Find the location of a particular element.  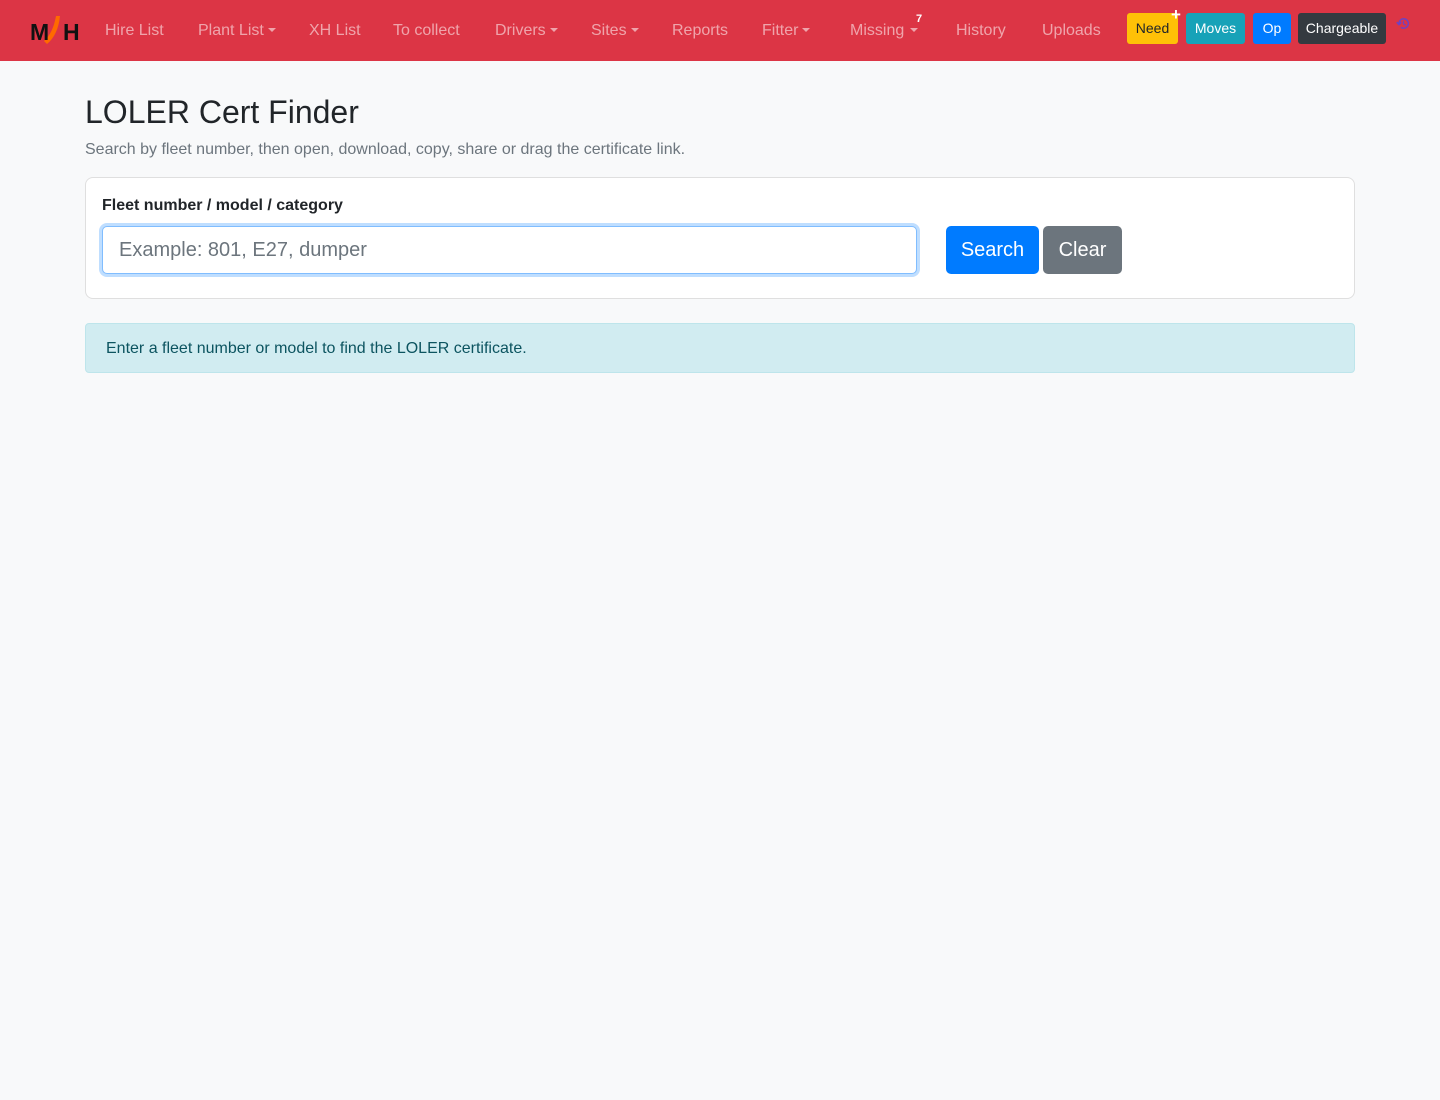

search-input is located at coordinates (509, 250).